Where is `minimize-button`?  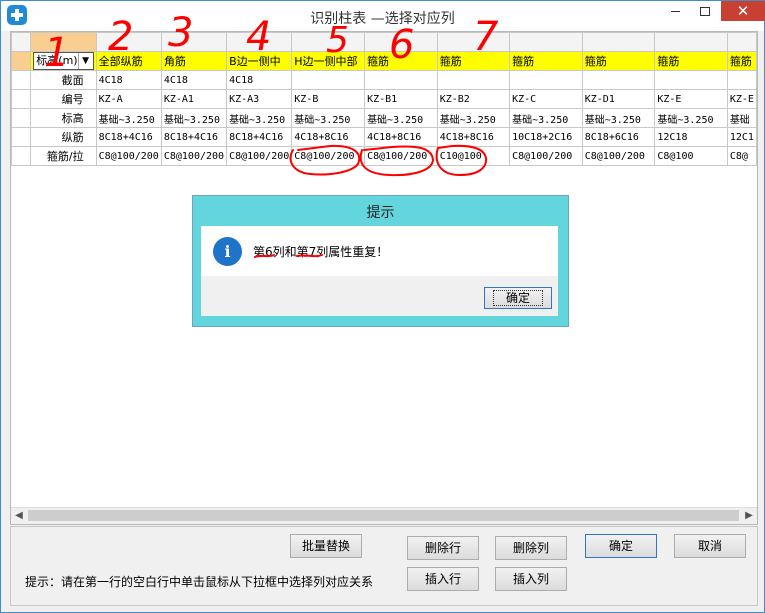
minimize-button is located at coordinates (675, 11).